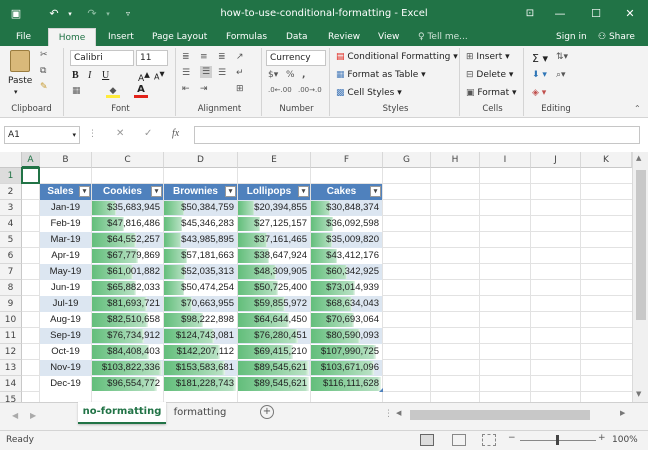 This screenshot has width=648, height=450. What do you see at coordinates (489, 440) in the screenshot?
I see `page-break-view-icon` at bounding box center [489, 440].